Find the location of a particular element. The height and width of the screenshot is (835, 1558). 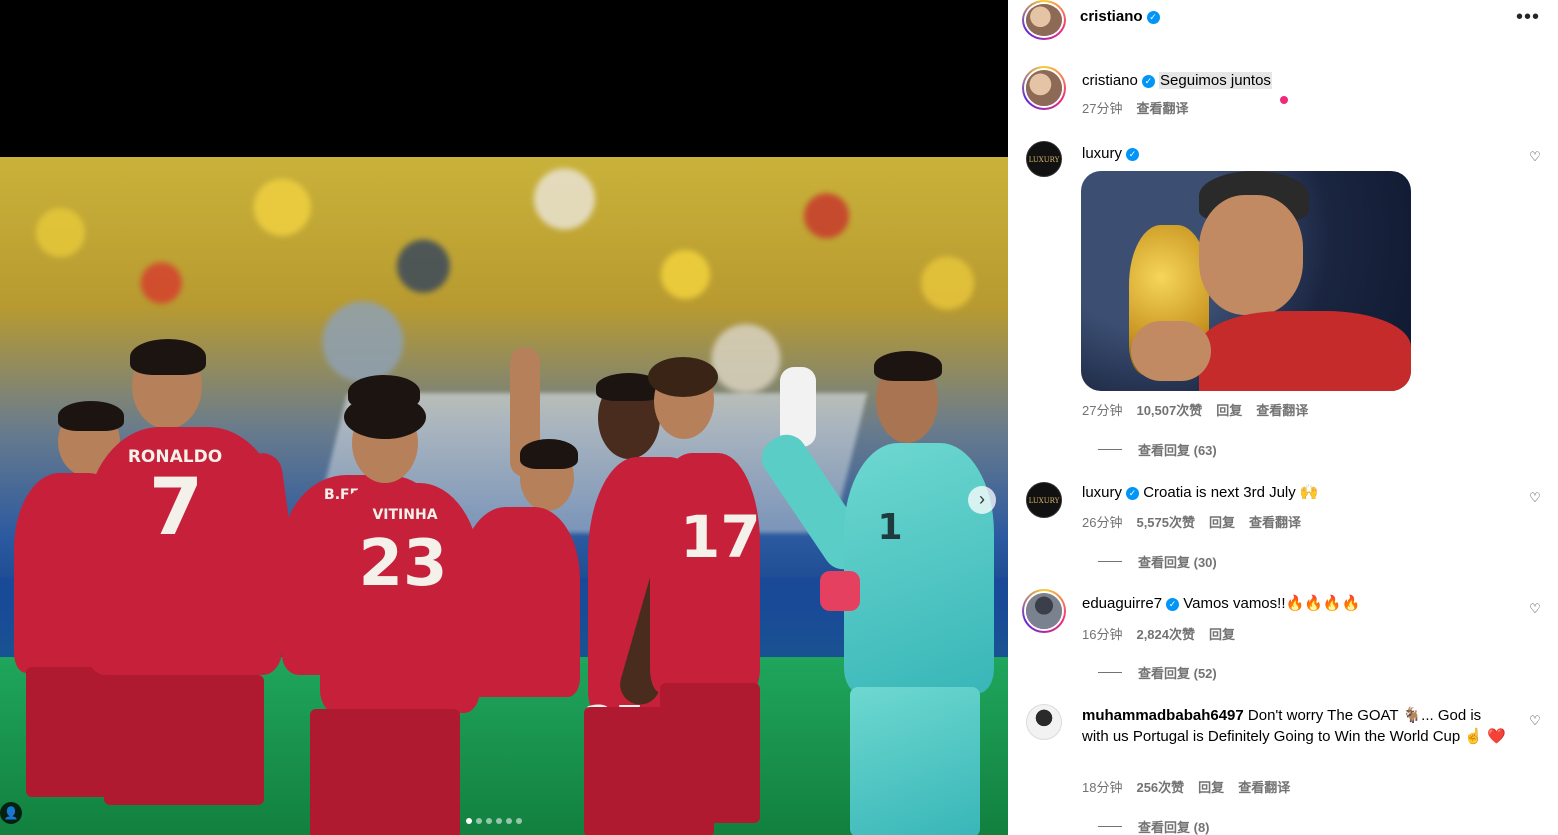

vitinha-name: VITINHA is located at coordinates (405, 515).